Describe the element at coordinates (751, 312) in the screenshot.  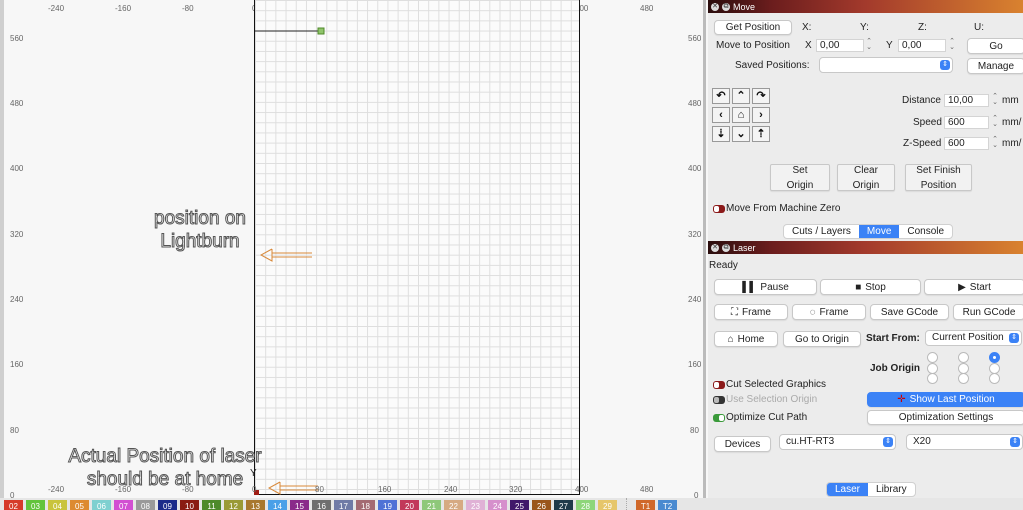
I see `frame-rect-button: ⛶ Frame` at that location.